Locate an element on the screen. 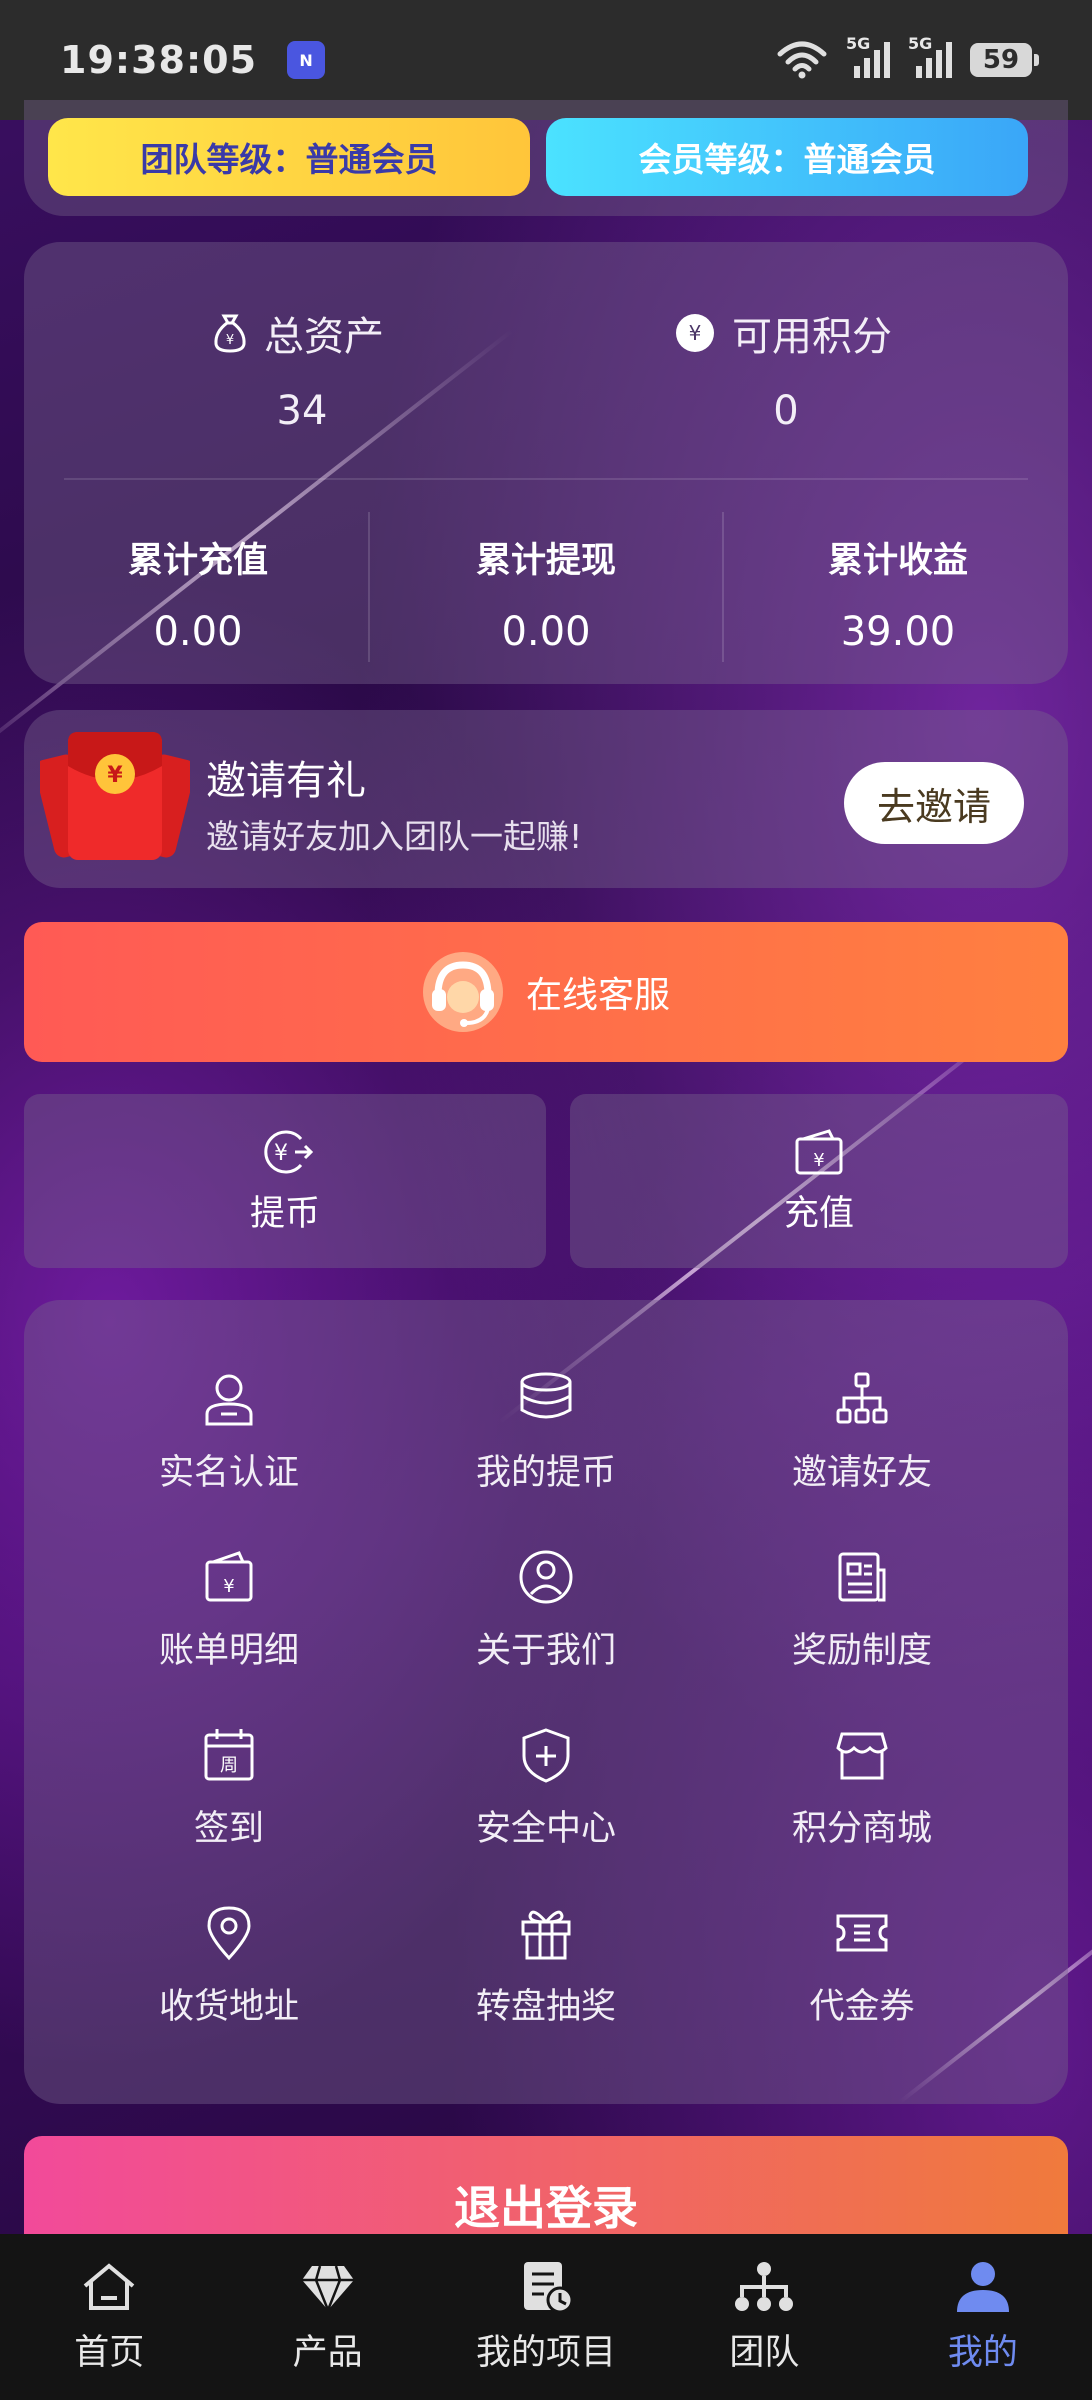 The image size is (1092, 2400). team-level-badge: 团队等级：普通会员 is located at coordinates (289, 157).